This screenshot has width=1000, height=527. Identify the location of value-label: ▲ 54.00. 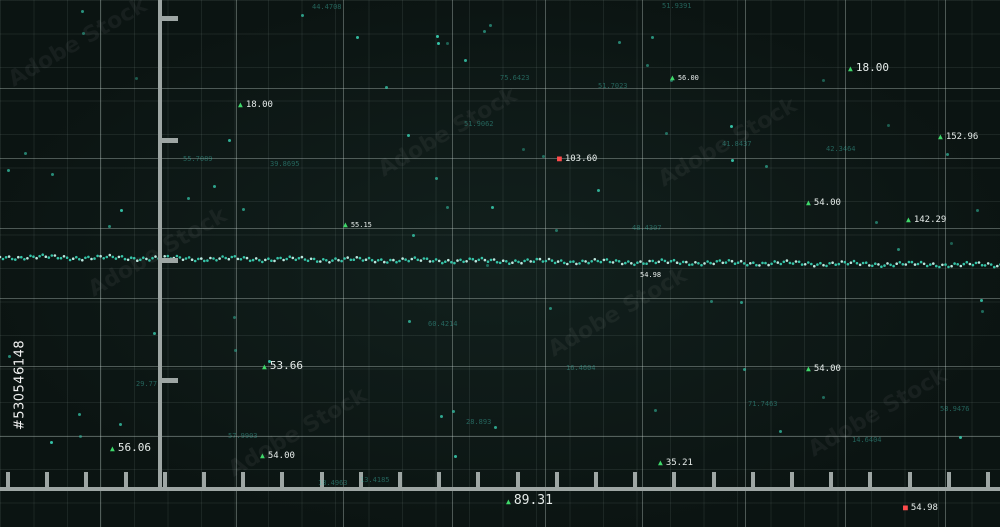
(823, 203).